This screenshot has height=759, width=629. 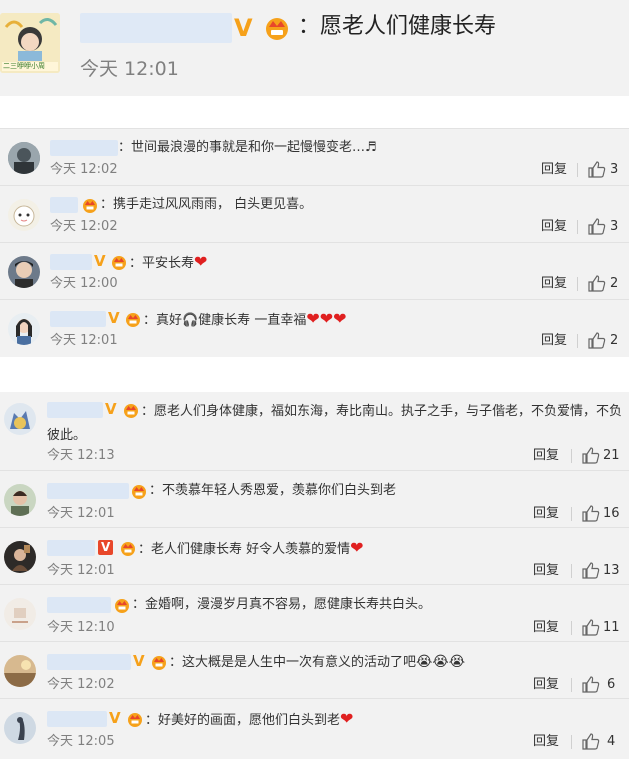 What do you see at coordinates (247, 147) in the screenshot?
I see `comment-text: ：世间最浪漫的事就是和你一起慢慢变老…♬` at bounding box center [247, 147].